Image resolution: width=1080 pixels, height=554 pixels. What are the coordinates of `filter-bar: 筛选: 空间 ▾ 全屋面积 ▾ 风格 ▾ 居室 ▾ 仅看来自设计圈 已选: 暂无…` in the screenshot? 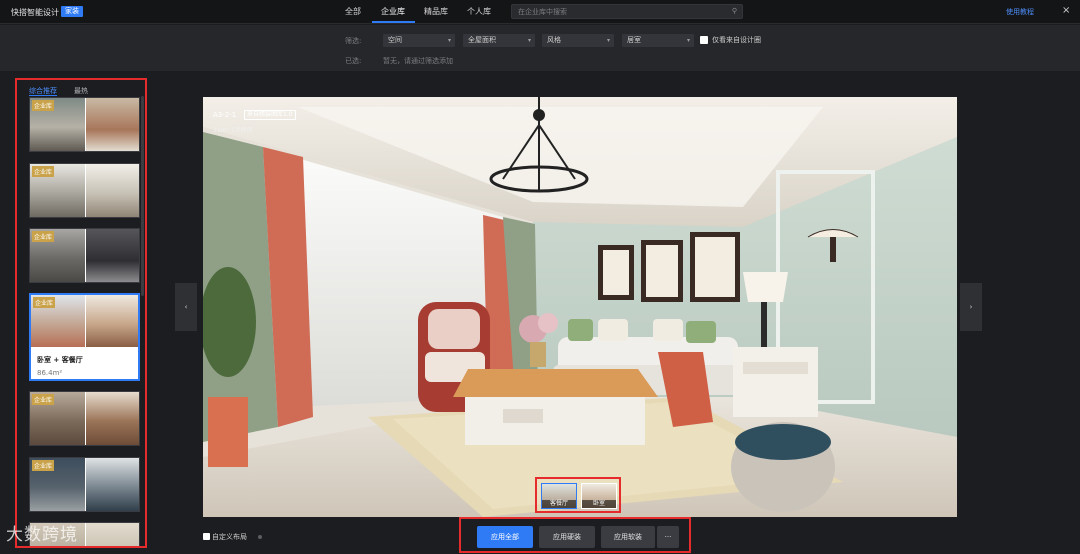 It's located at (540, 48).